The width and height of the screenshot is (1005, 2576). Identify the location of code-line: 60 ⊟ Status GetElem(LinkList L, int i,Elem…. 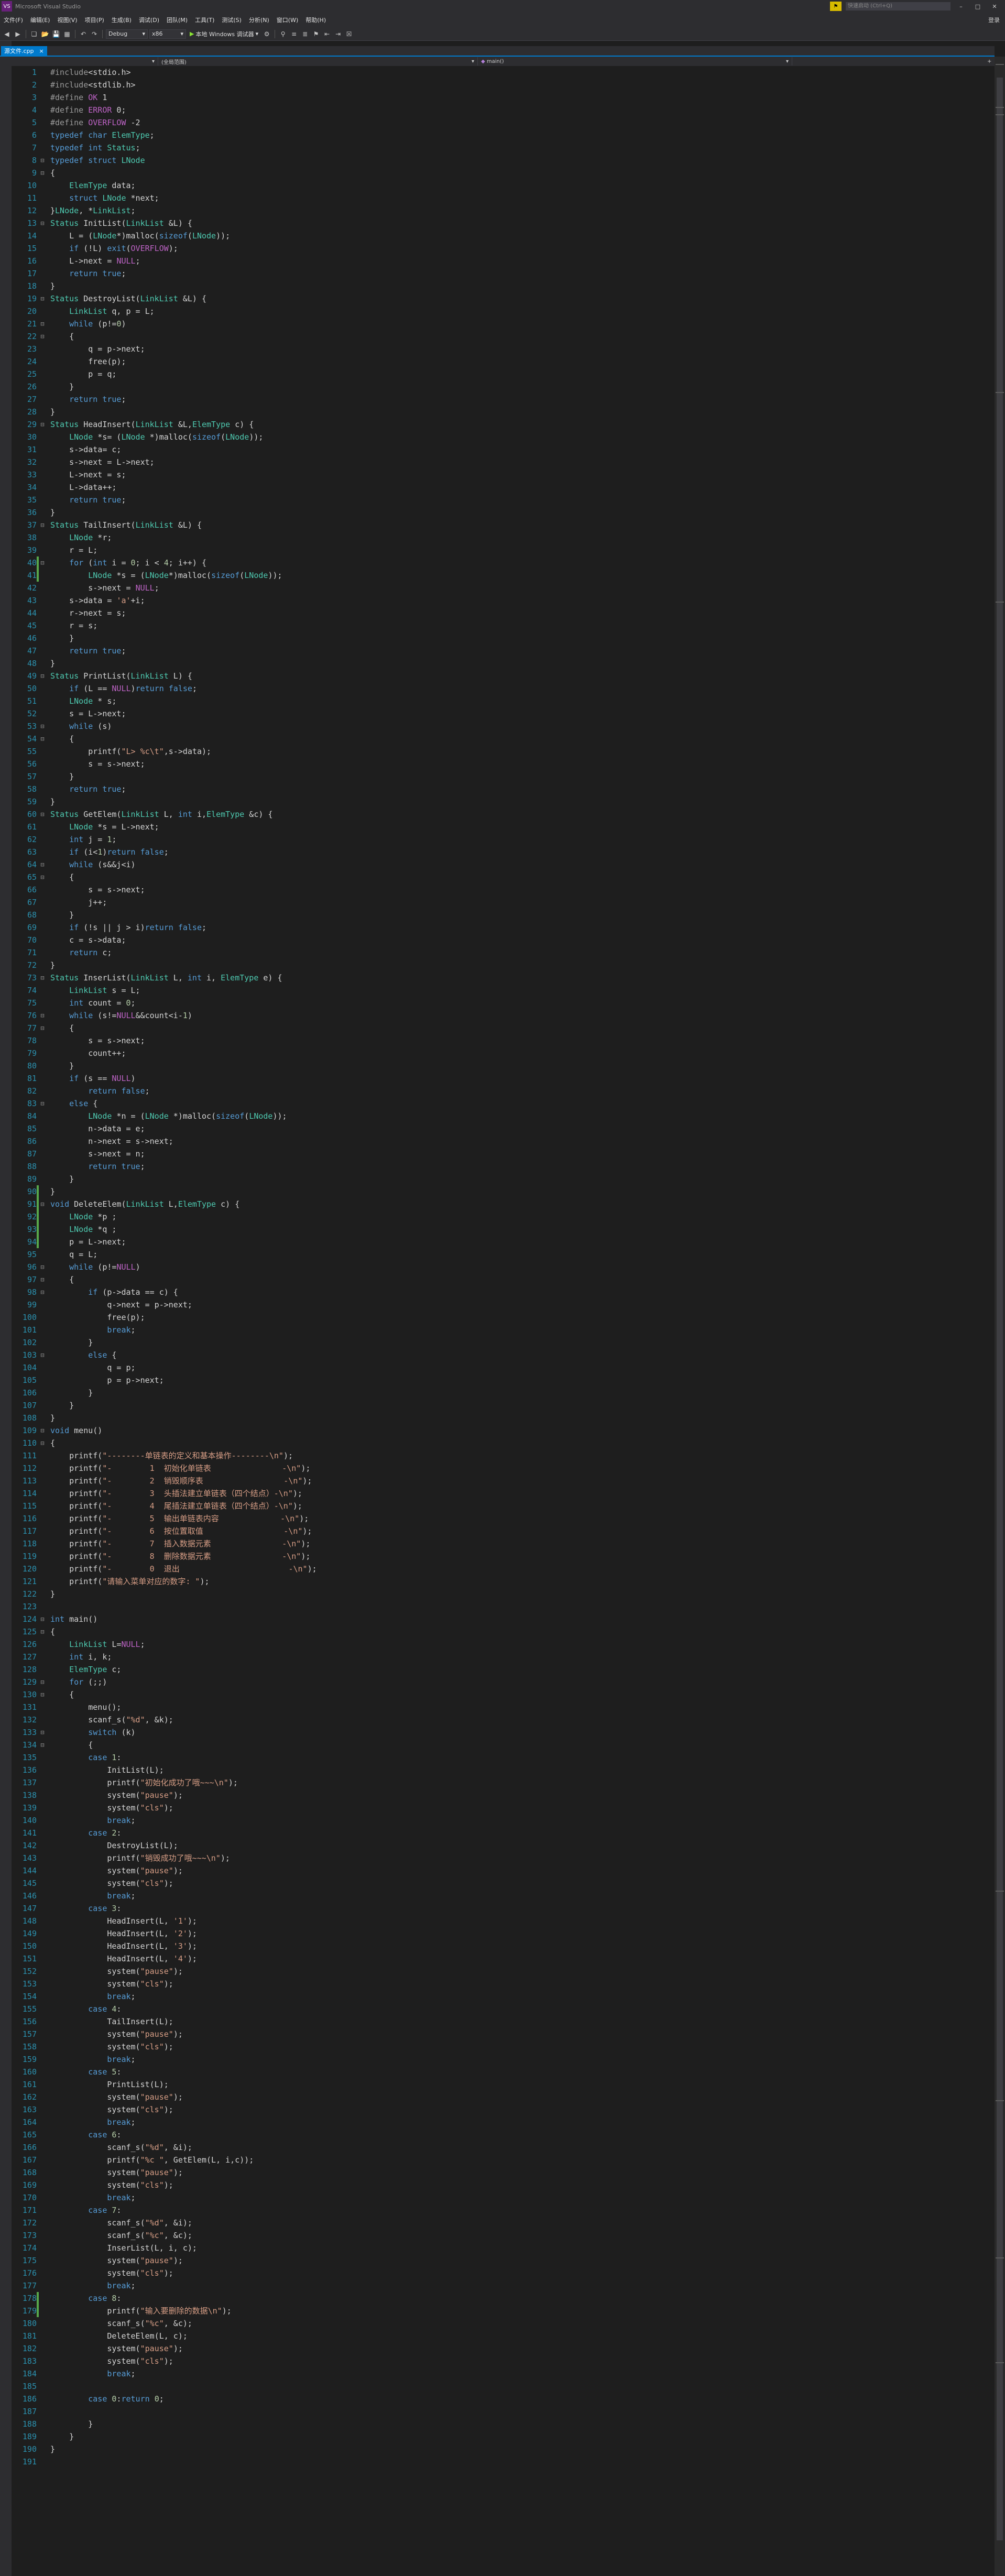
(503, 814).